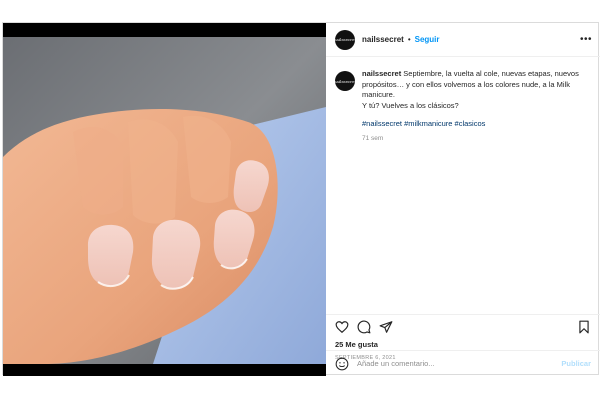  Describe the element at coordinates (447, 363) in the screenshot. I see `comment-input` at that location.